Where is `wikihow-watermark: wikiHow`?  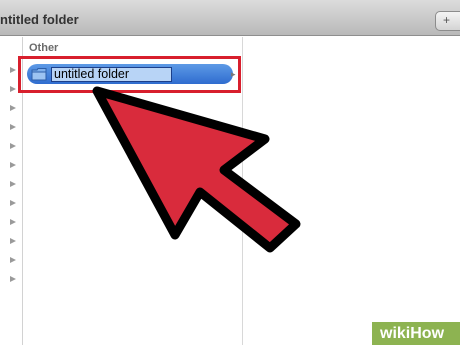
wikihow-watermark: wikiHow is located at coordinates (416, 333).